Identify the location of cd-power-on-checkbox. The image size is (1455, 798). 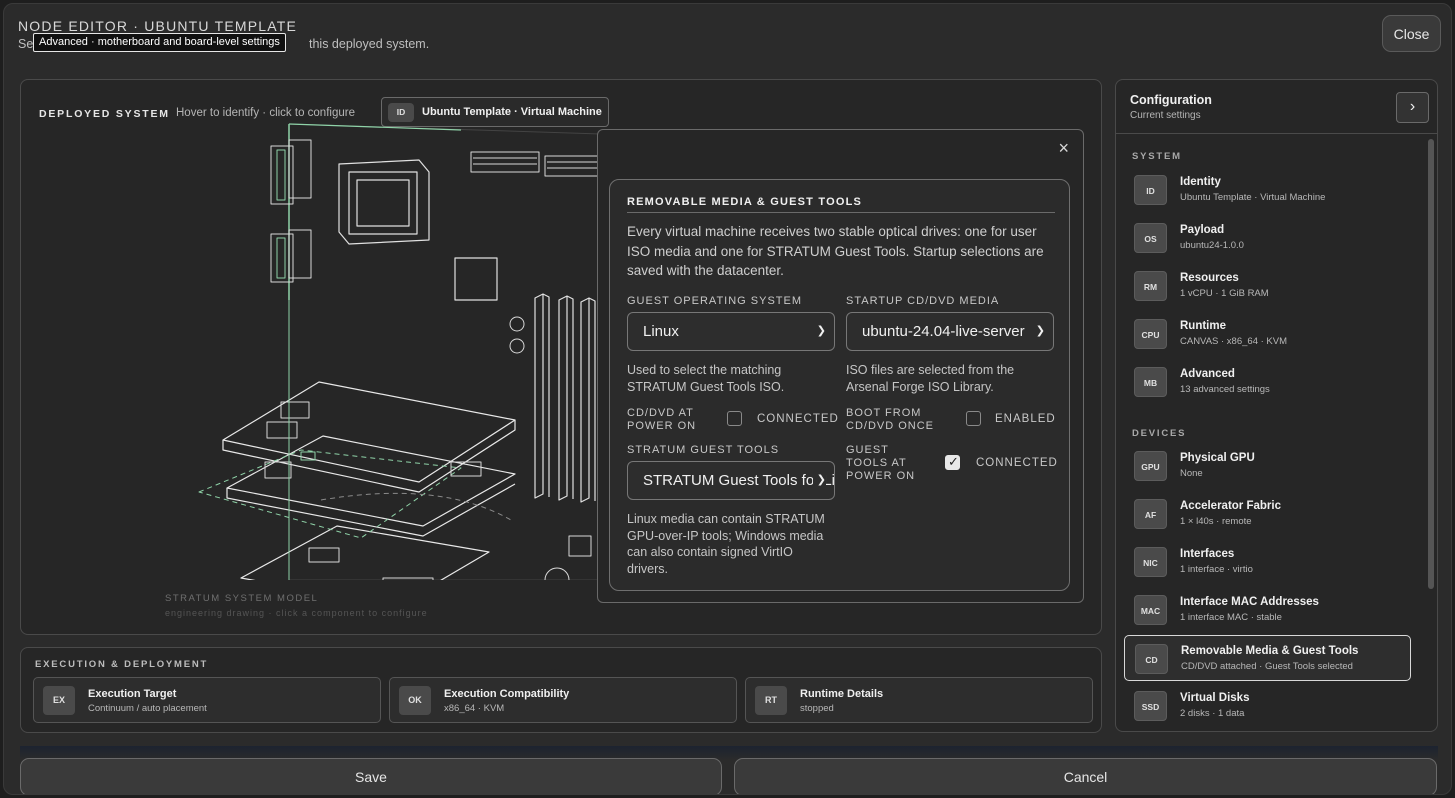
(734, 418).